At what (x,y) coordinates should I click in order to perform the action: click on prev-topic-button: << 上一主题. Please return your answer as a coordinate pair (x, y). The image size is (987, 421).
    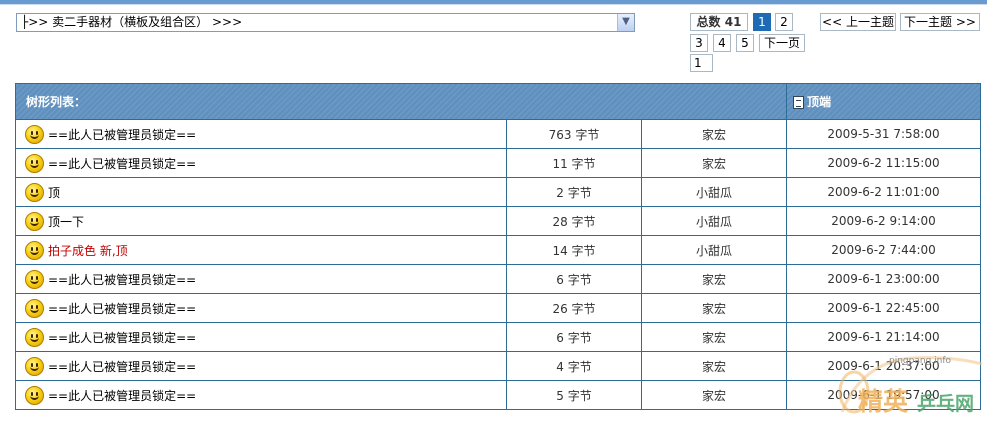
    Looking at the image, I should click on (858, 22).